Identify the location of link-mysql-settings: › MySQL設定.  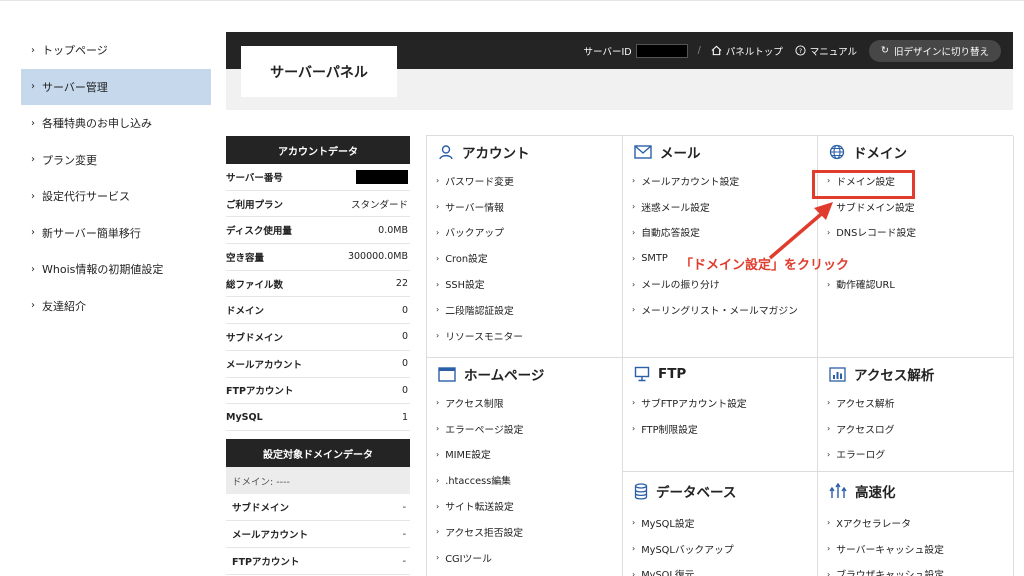
(724, 523).